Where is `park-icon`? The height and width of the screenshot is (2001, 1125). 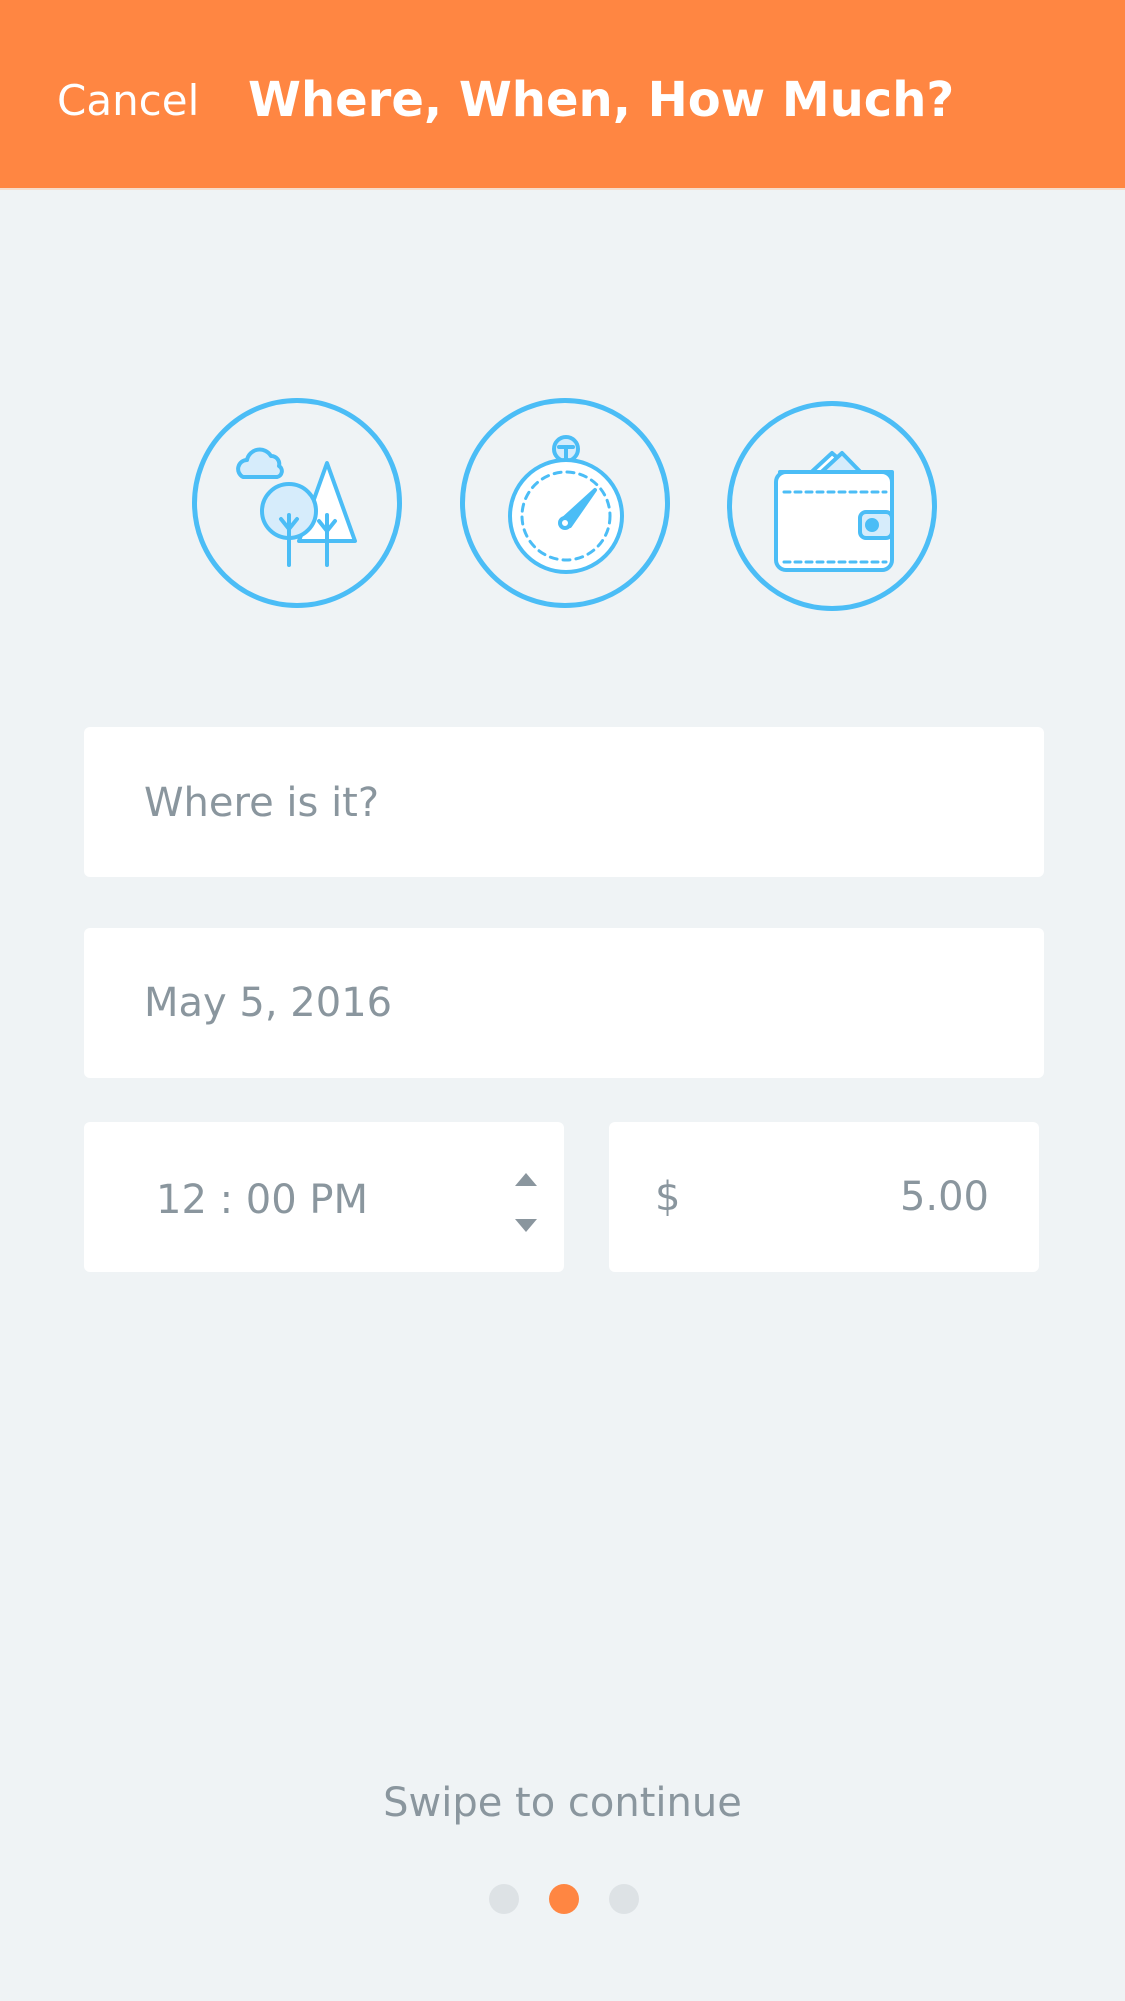 park-icon is located at coordinates (297, 503).